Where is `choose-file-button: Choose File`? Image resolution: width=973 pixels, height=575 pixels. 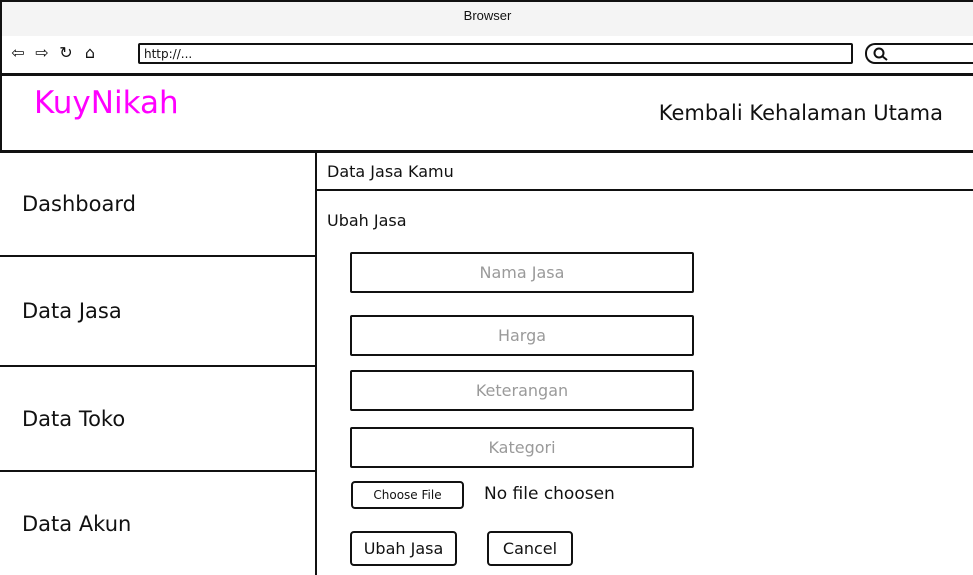
choose-file-button: Choose File is located at coordinates (407, 495).